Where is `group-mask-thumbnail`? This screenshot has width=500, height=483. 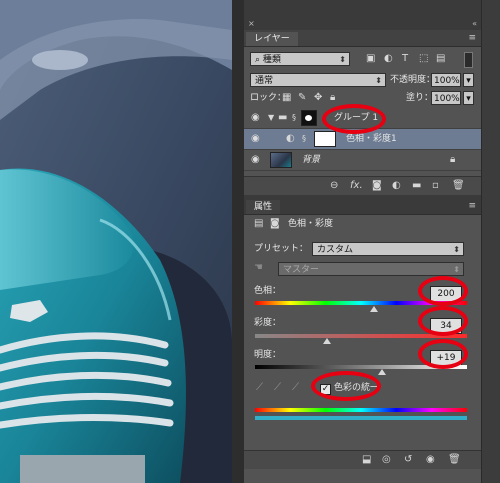 group-mask-thumbnail is located at coordinates (309, 118).